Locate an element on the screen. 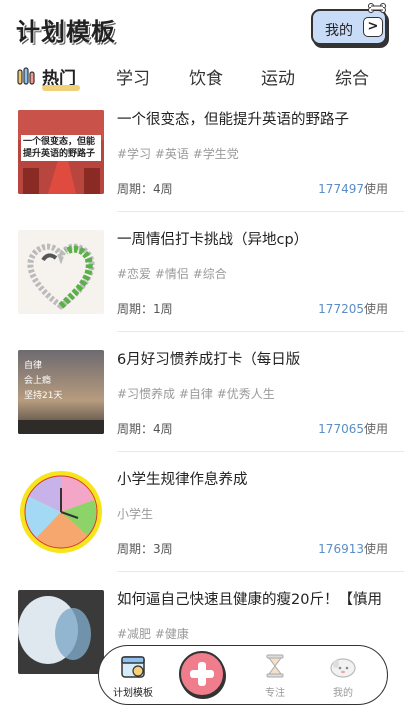 The width and height of the screenshot is (404, 718). item-title: 一周情侣打卡挑战（异地cp） is located at coordinates (213, 240).